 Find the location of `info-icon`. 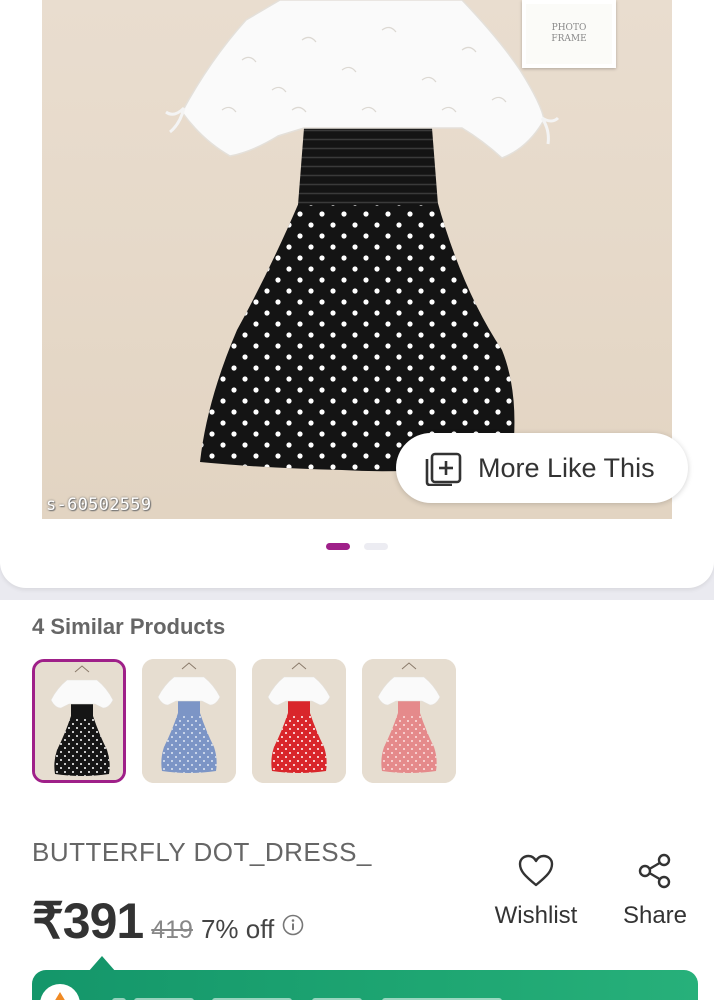

info-icon is located at coordinates (293, 925).